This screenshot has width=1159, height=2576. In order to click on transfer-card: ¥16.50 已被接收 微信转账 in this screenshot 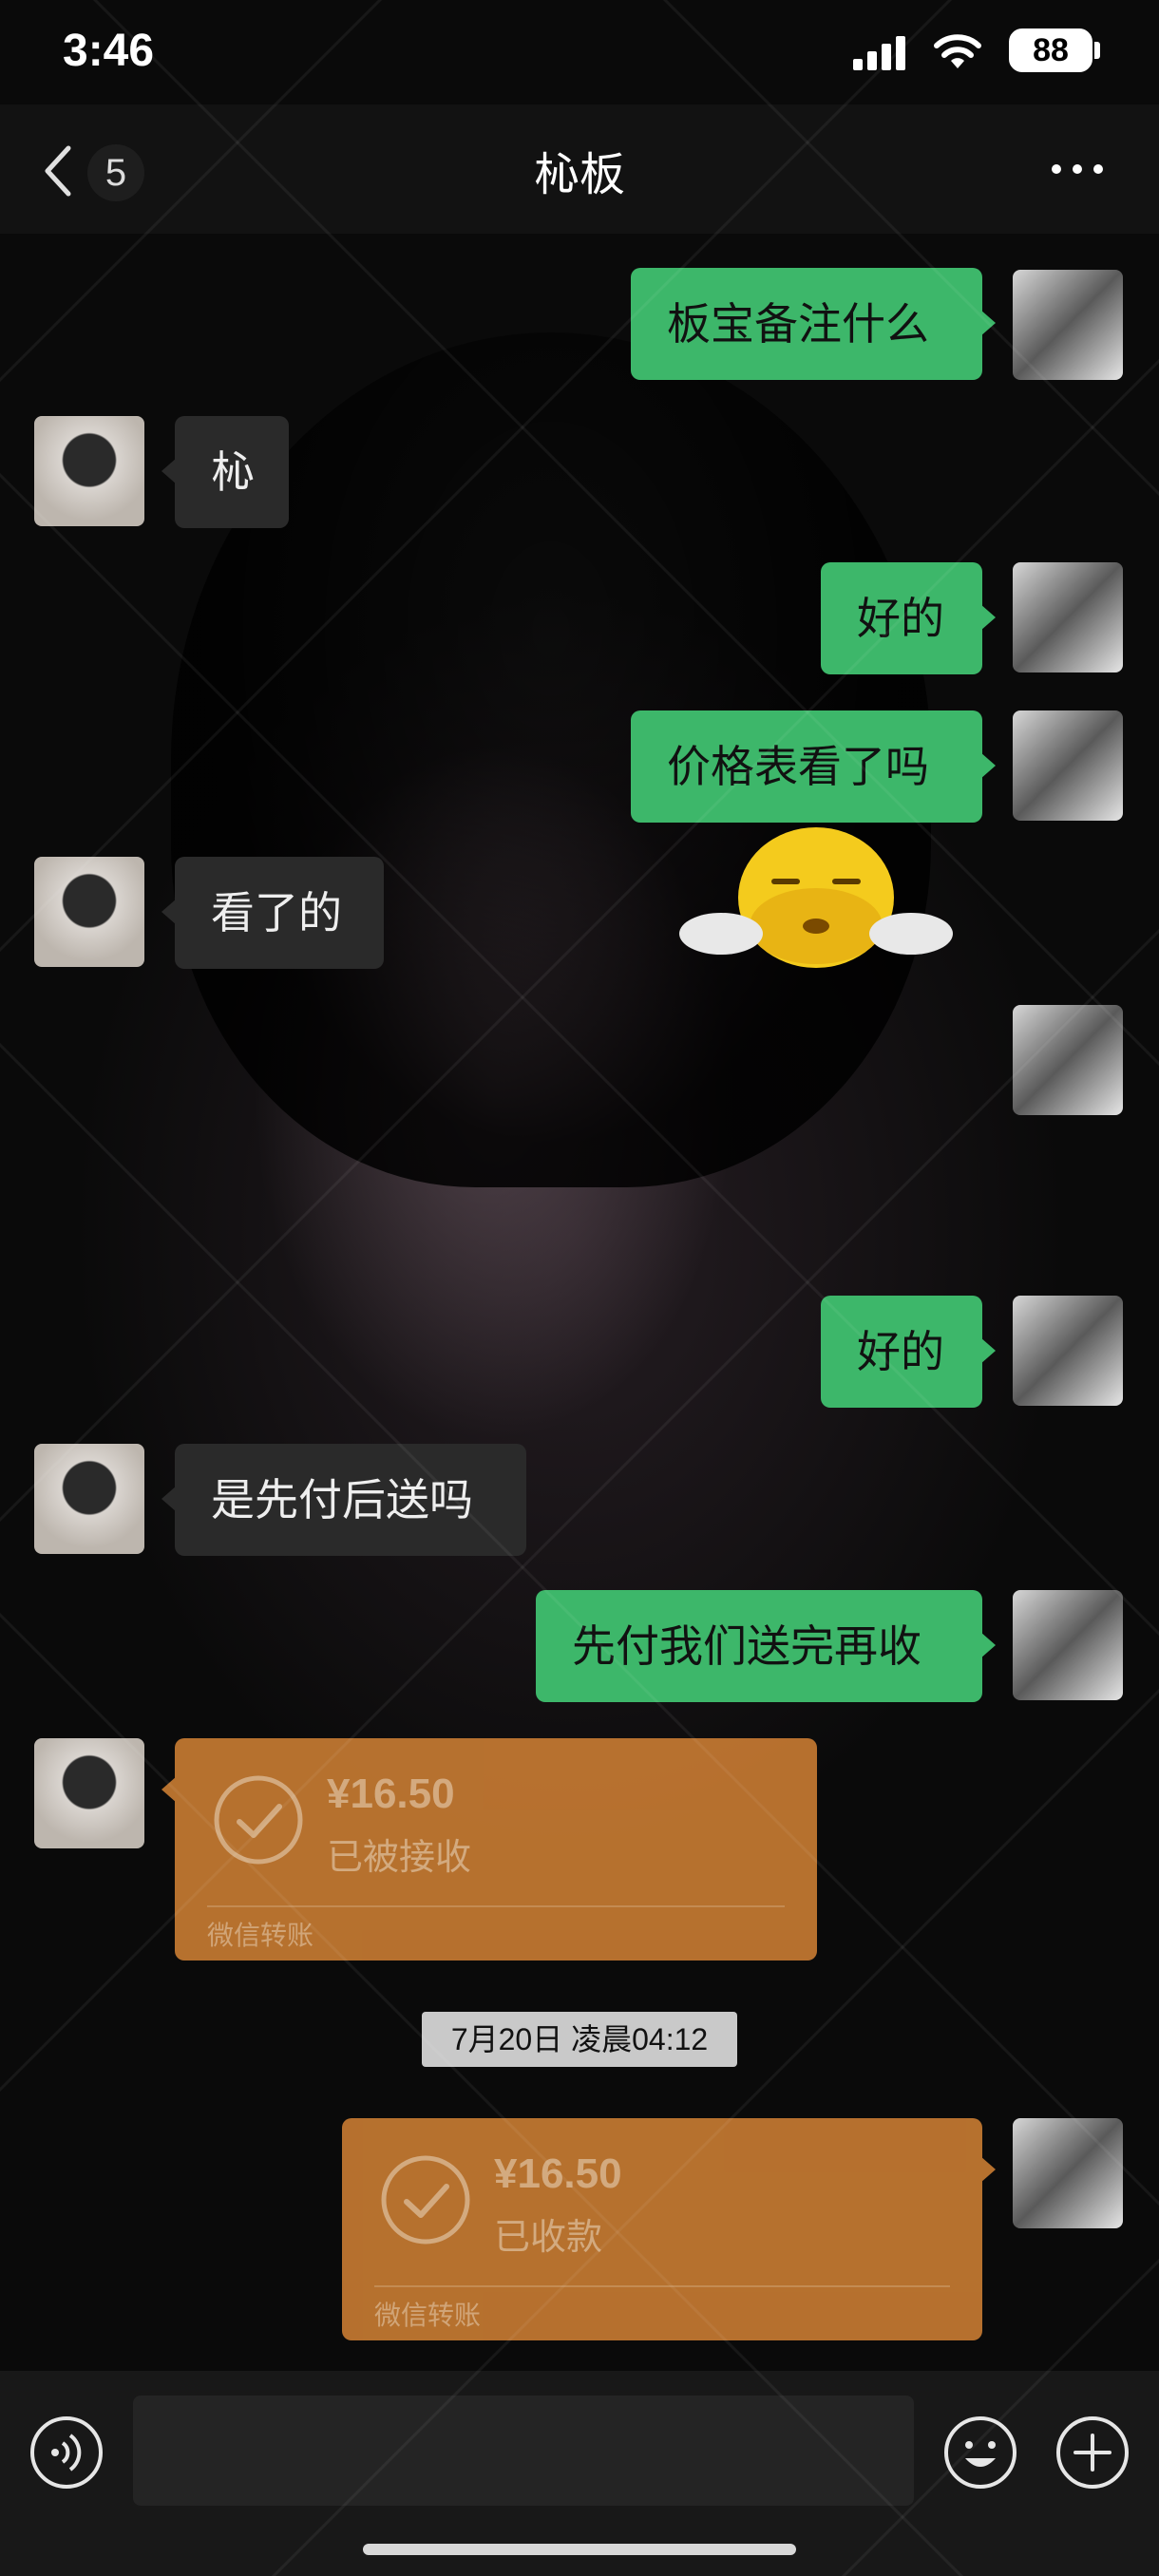, I will do `click(489, 1849)`.